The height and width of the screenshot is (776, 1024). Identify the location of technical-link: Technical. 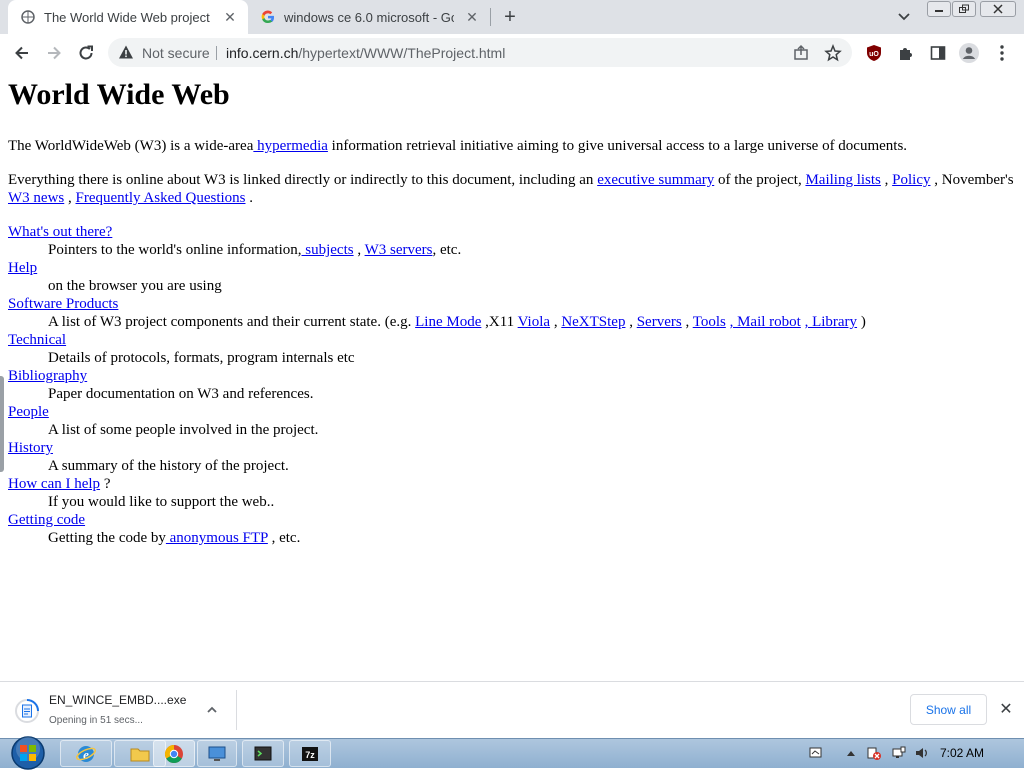
(37, 340).